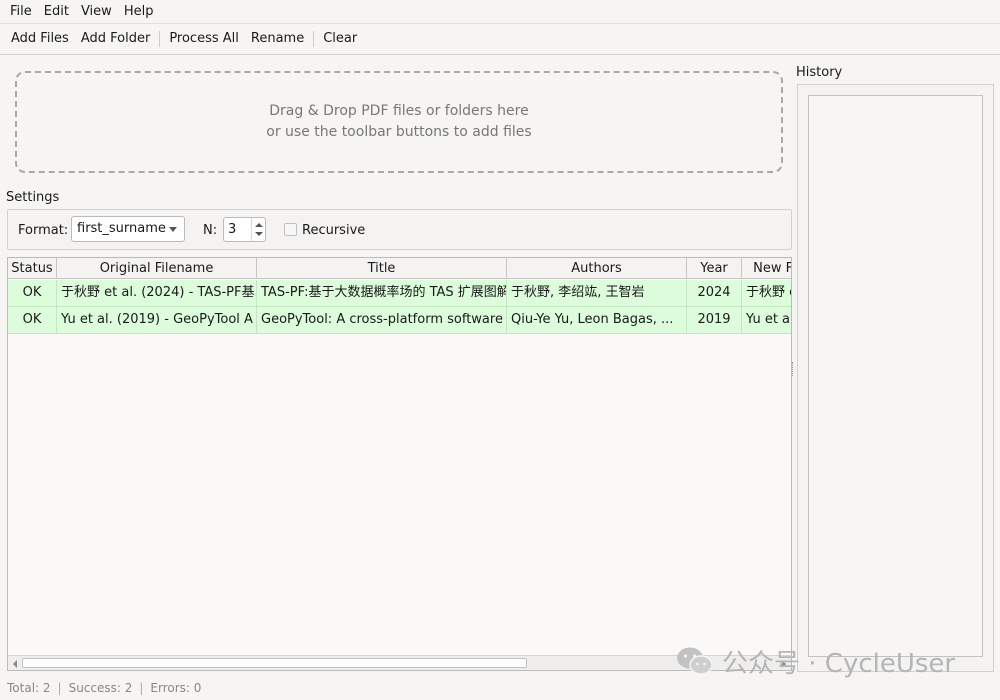  I want to click on n-label: N:, so click(210, 230).